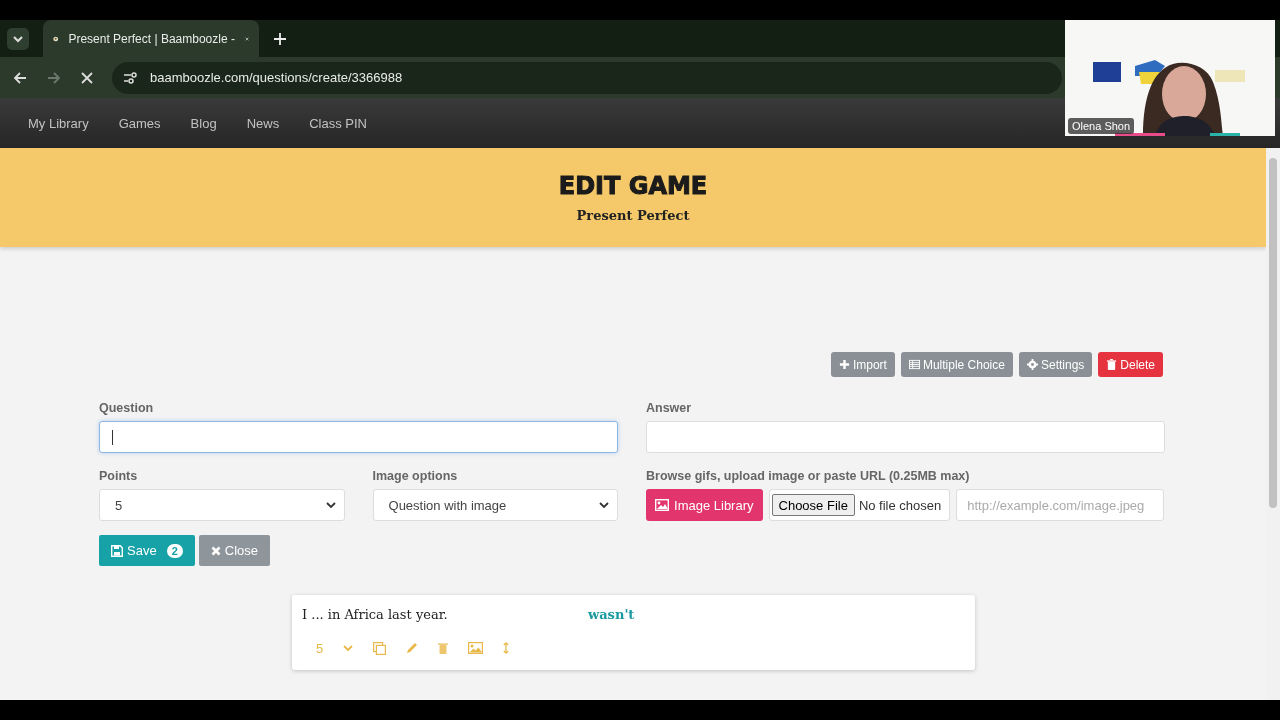 Image resolution: width=1280 pixels, height=720 pixels. What do you see at coordinates (415, 476) in the screenshot?
I see `field-label: Image options` at bounding box center [415, 476].